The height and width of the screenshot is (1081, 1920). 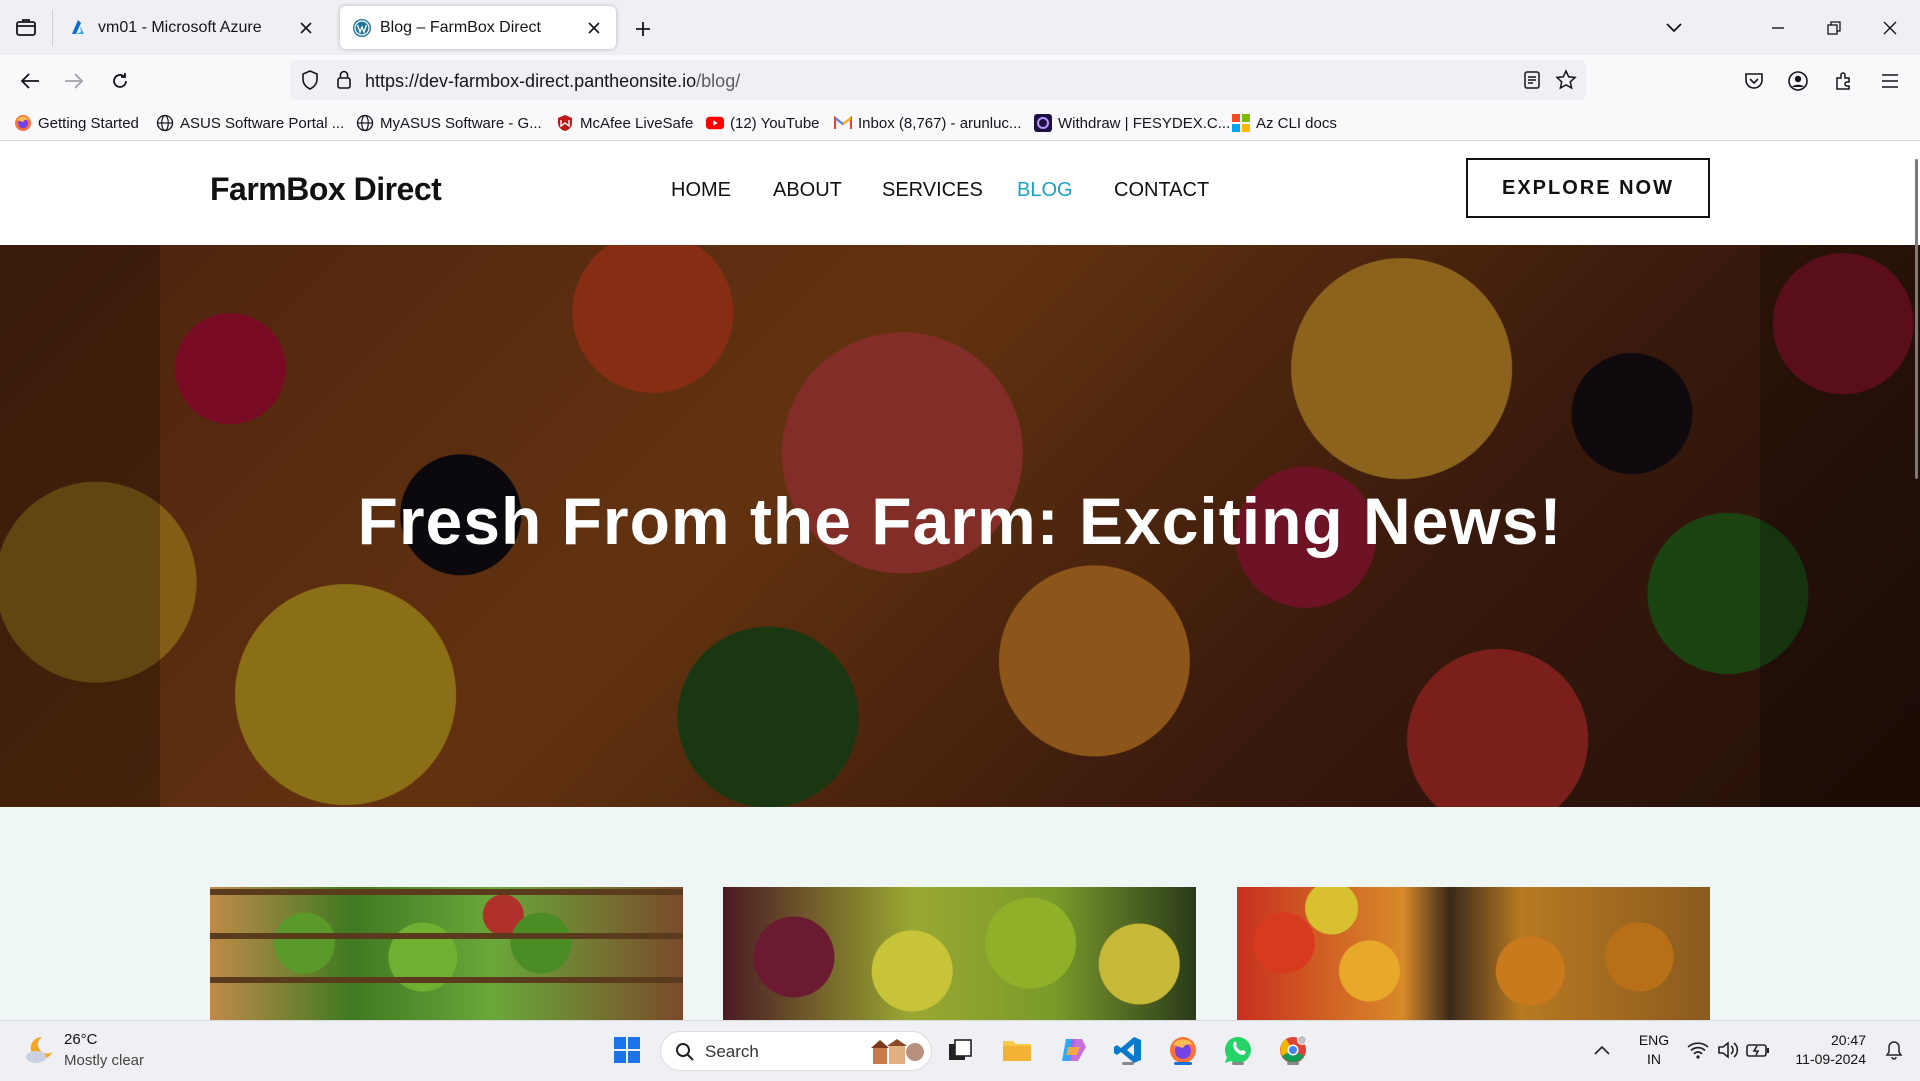 What do you see at coordinates (897, 1051) in the screenshot?
I see `search-highlight-icon` at bounding box center [897, 1051].